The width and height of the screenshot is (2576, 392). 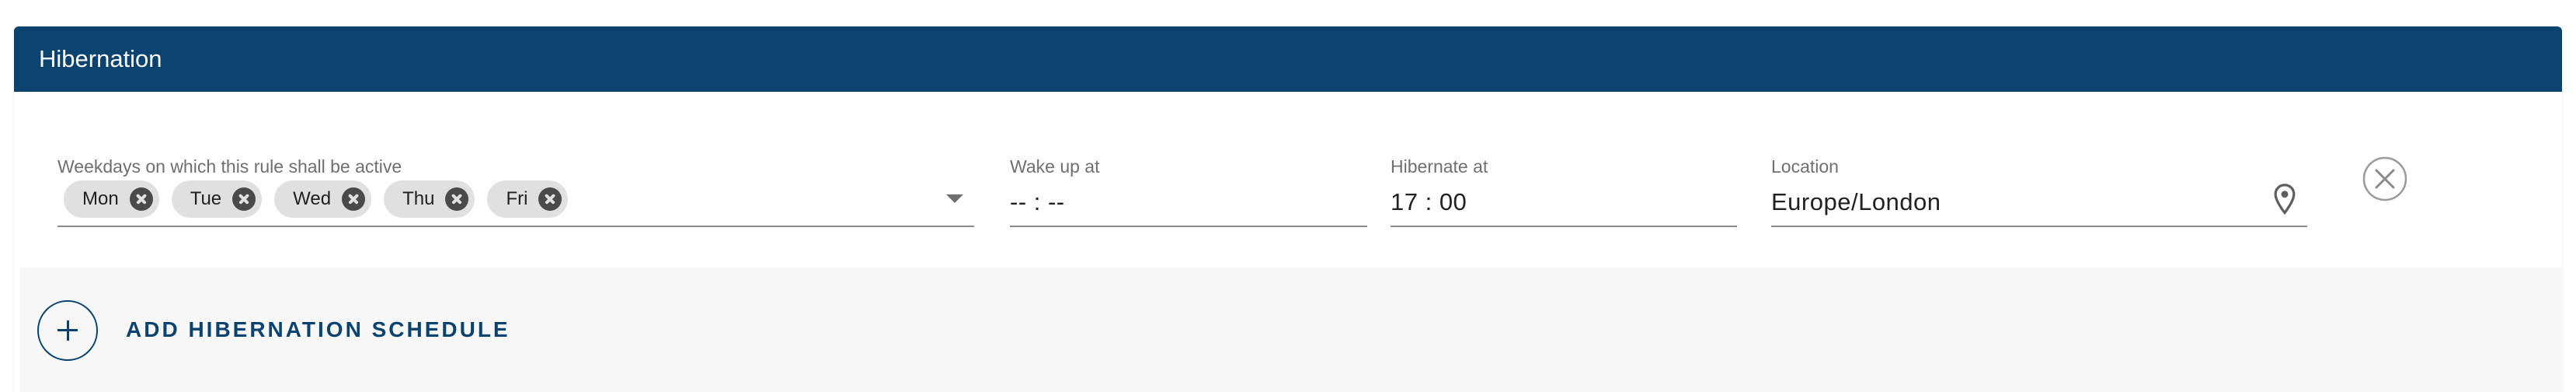 I want to click on weekday-chip-label: Wed, so click(x=312, y=198).